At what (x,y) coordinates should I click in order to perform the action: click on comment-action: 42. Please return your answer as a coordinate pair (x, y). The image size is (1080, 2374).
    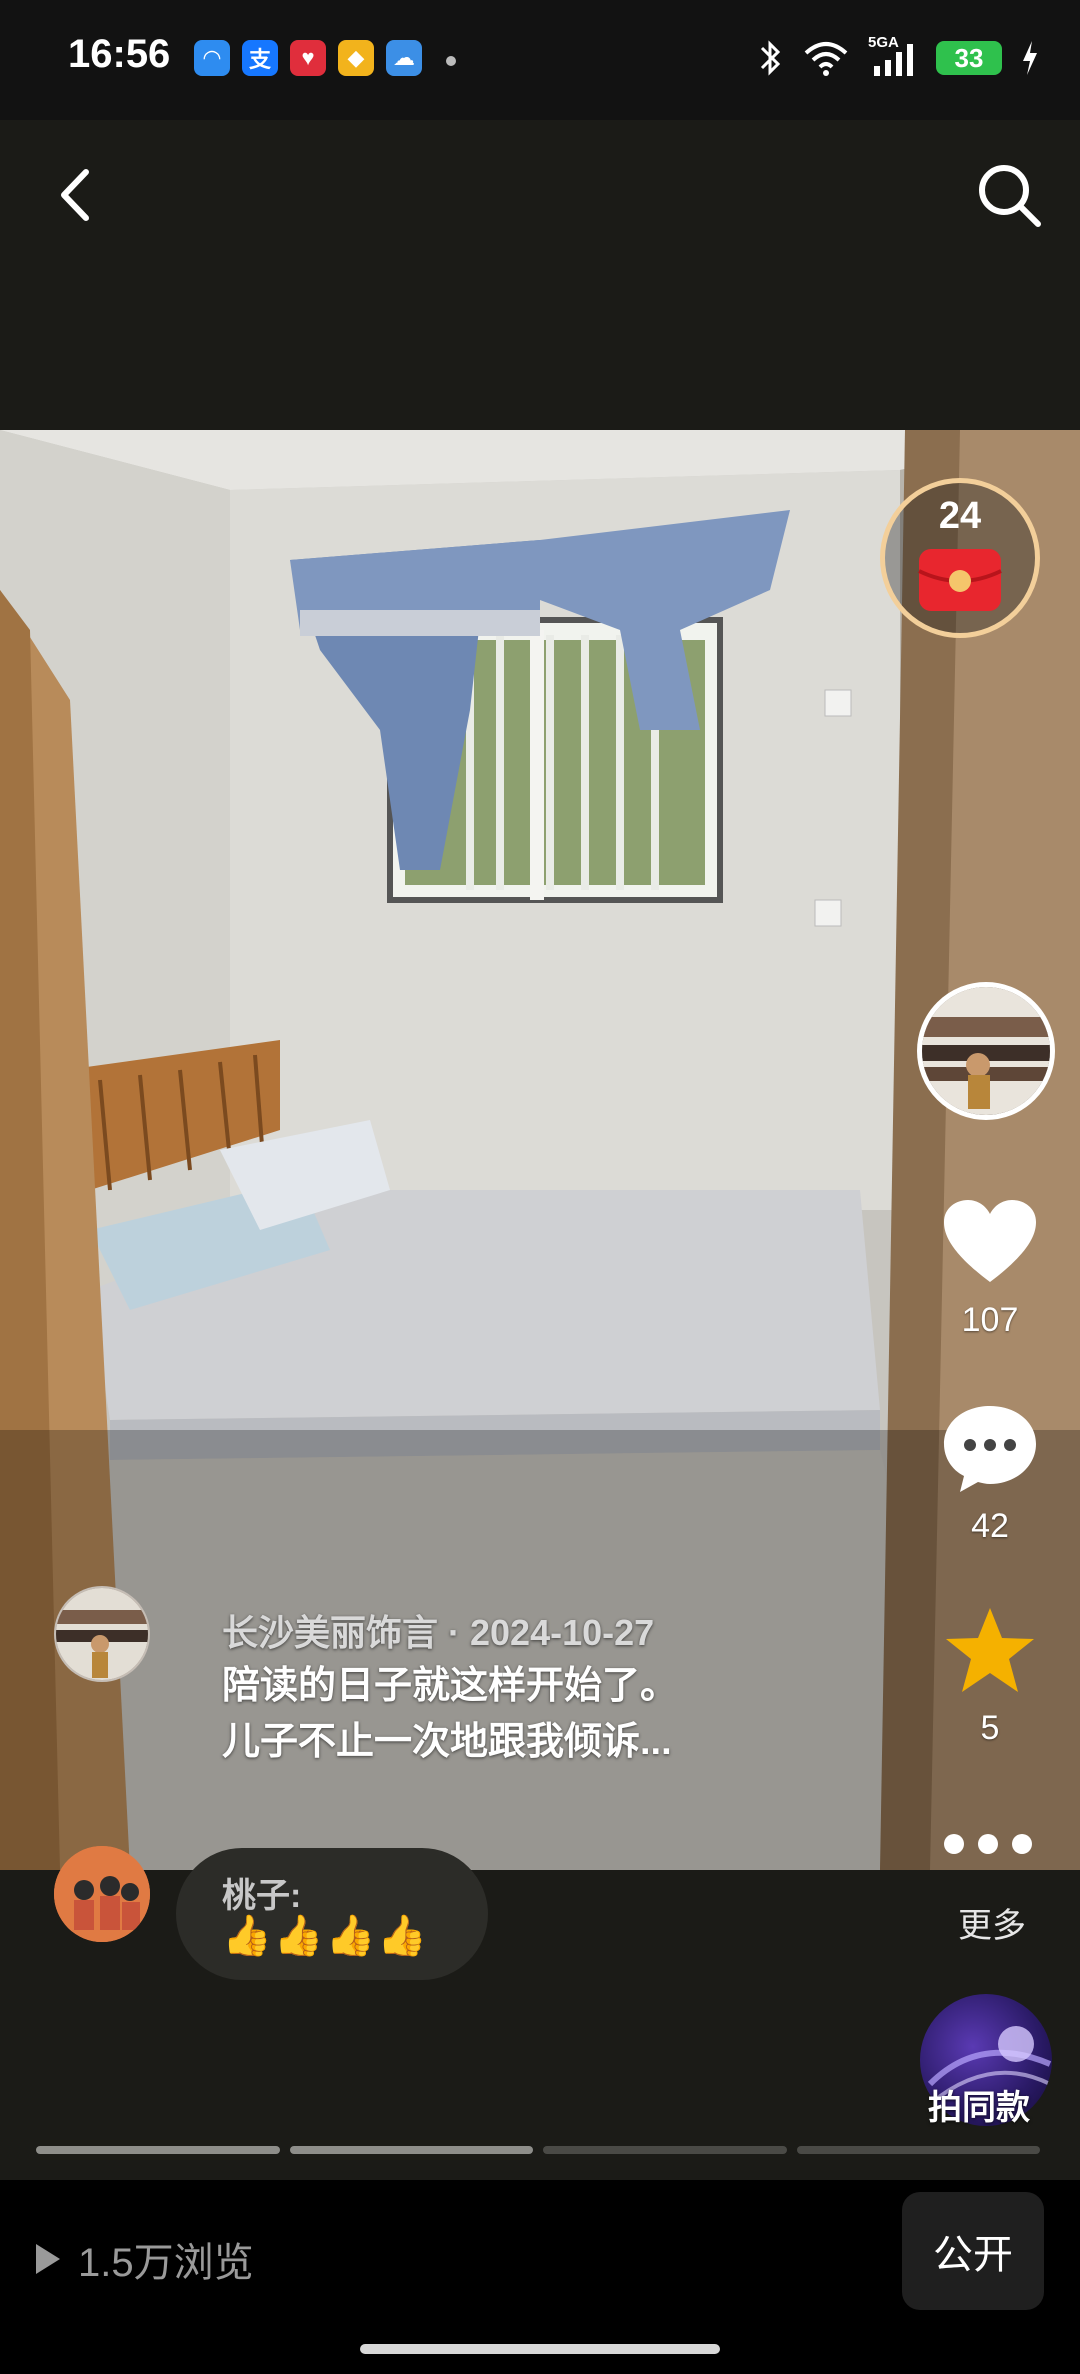
    Looking at the image, I should click on (990, 1474).